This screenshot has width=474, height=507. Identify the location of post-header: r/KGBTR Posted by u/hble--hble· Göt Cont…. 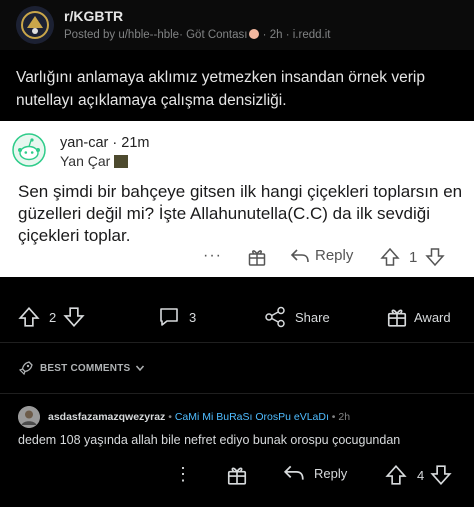
(237, 25).